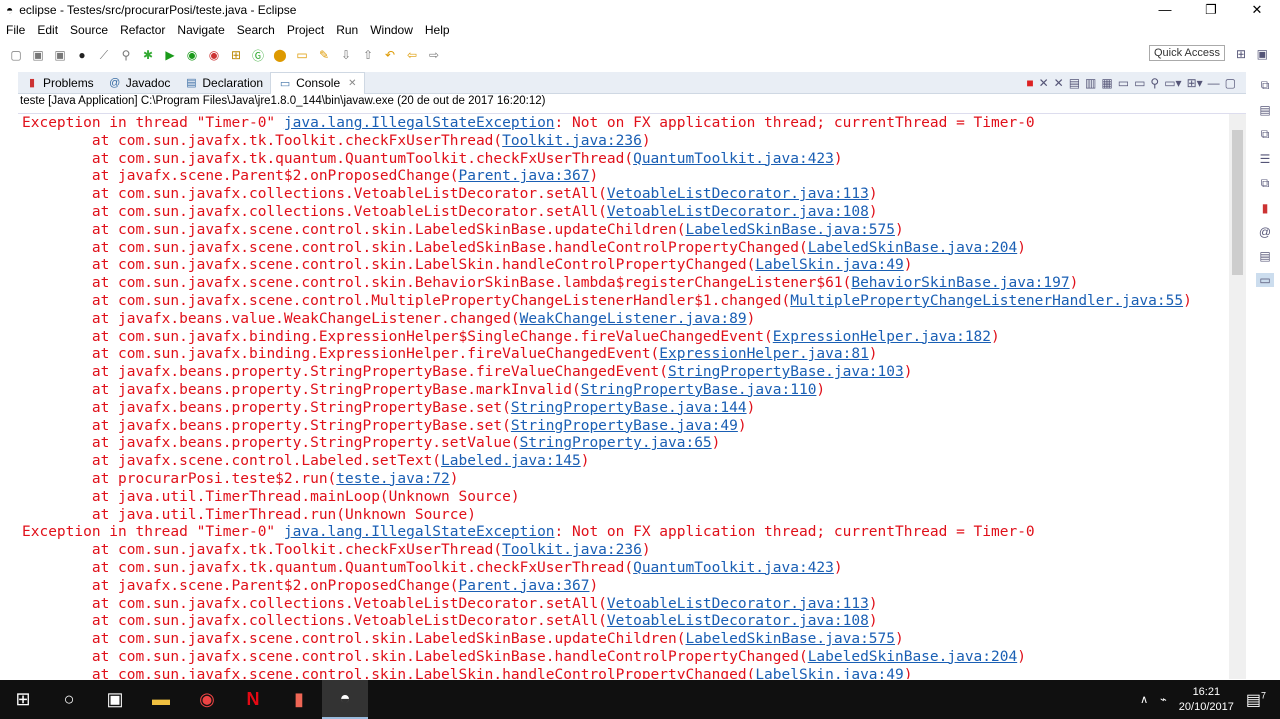 Image resolution: width=1280 pixels, height=719 pixels. What do you see at coordinates (1237, 396) in the screenshot?
I see `vertical-scrollbar` at bounding box center [1237, 396].